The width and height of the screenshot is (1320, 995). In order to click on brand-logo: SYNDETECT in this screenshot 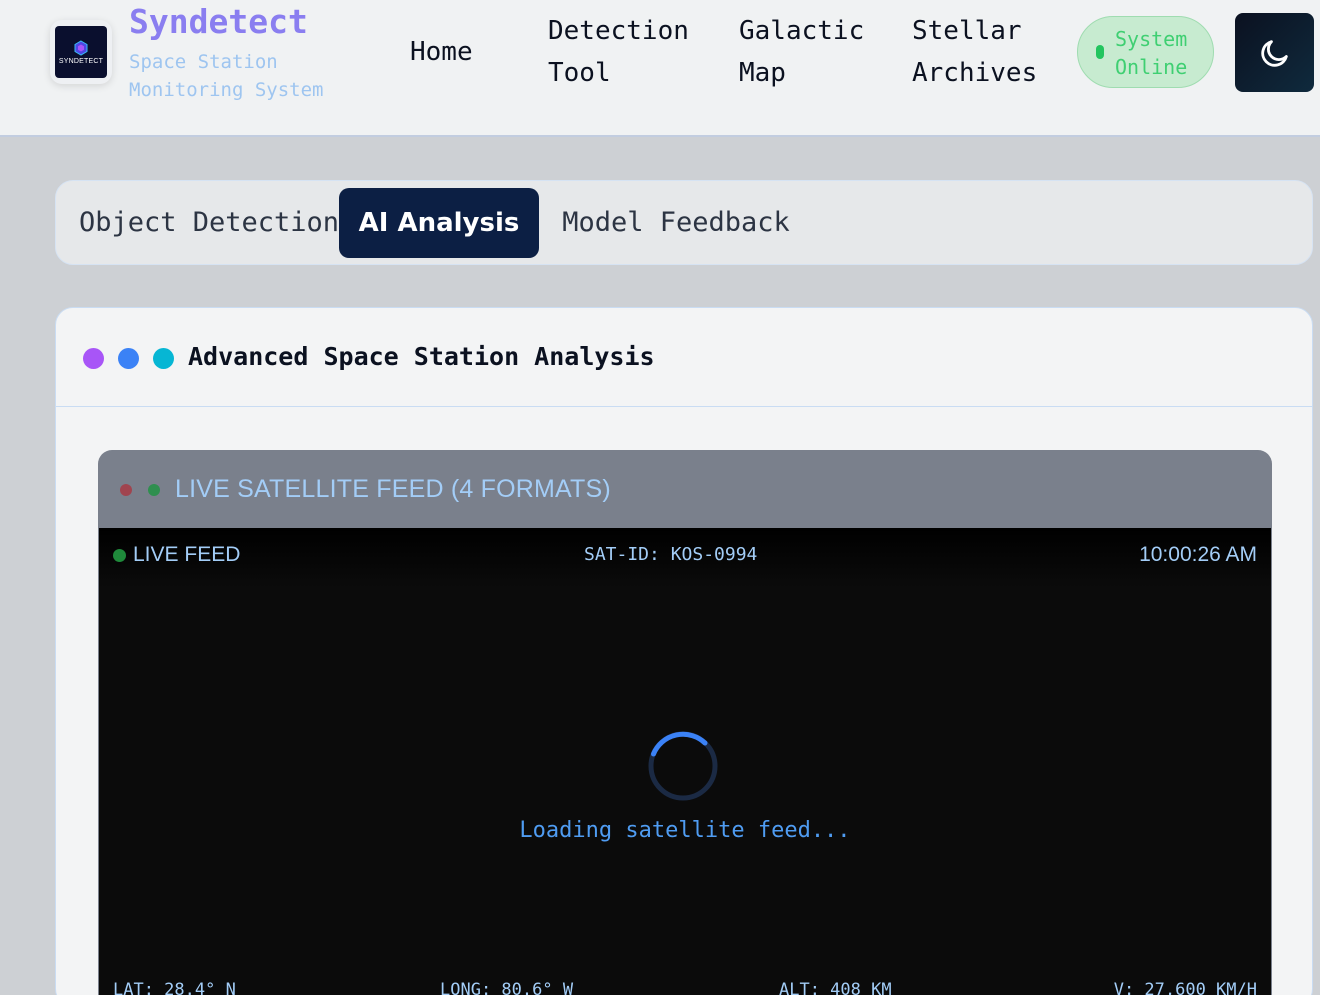, I will do `click(81, 52)`.